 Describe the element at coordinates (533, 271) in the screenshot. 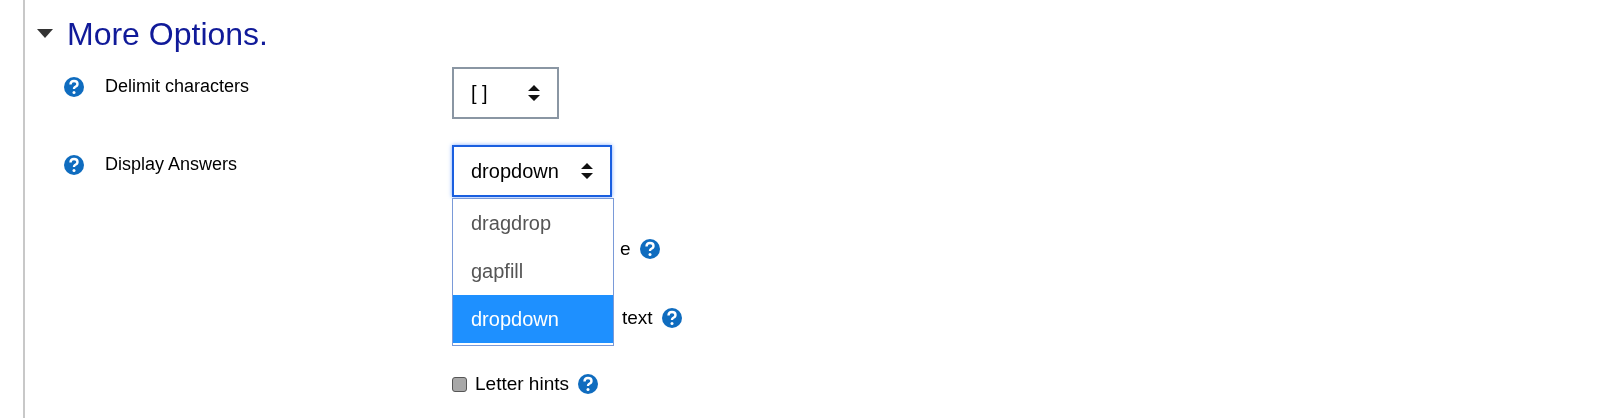

I see `dropdown-option: gapfill` at that location.